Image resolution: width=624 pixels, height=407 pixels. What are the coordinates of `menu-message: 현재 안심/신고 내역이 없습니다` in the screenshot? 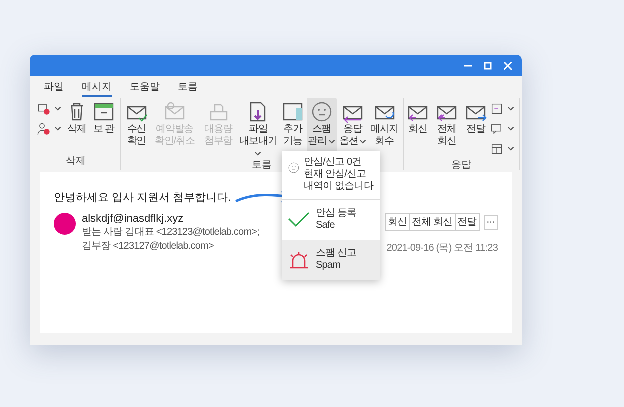 It's located at (339, 181).